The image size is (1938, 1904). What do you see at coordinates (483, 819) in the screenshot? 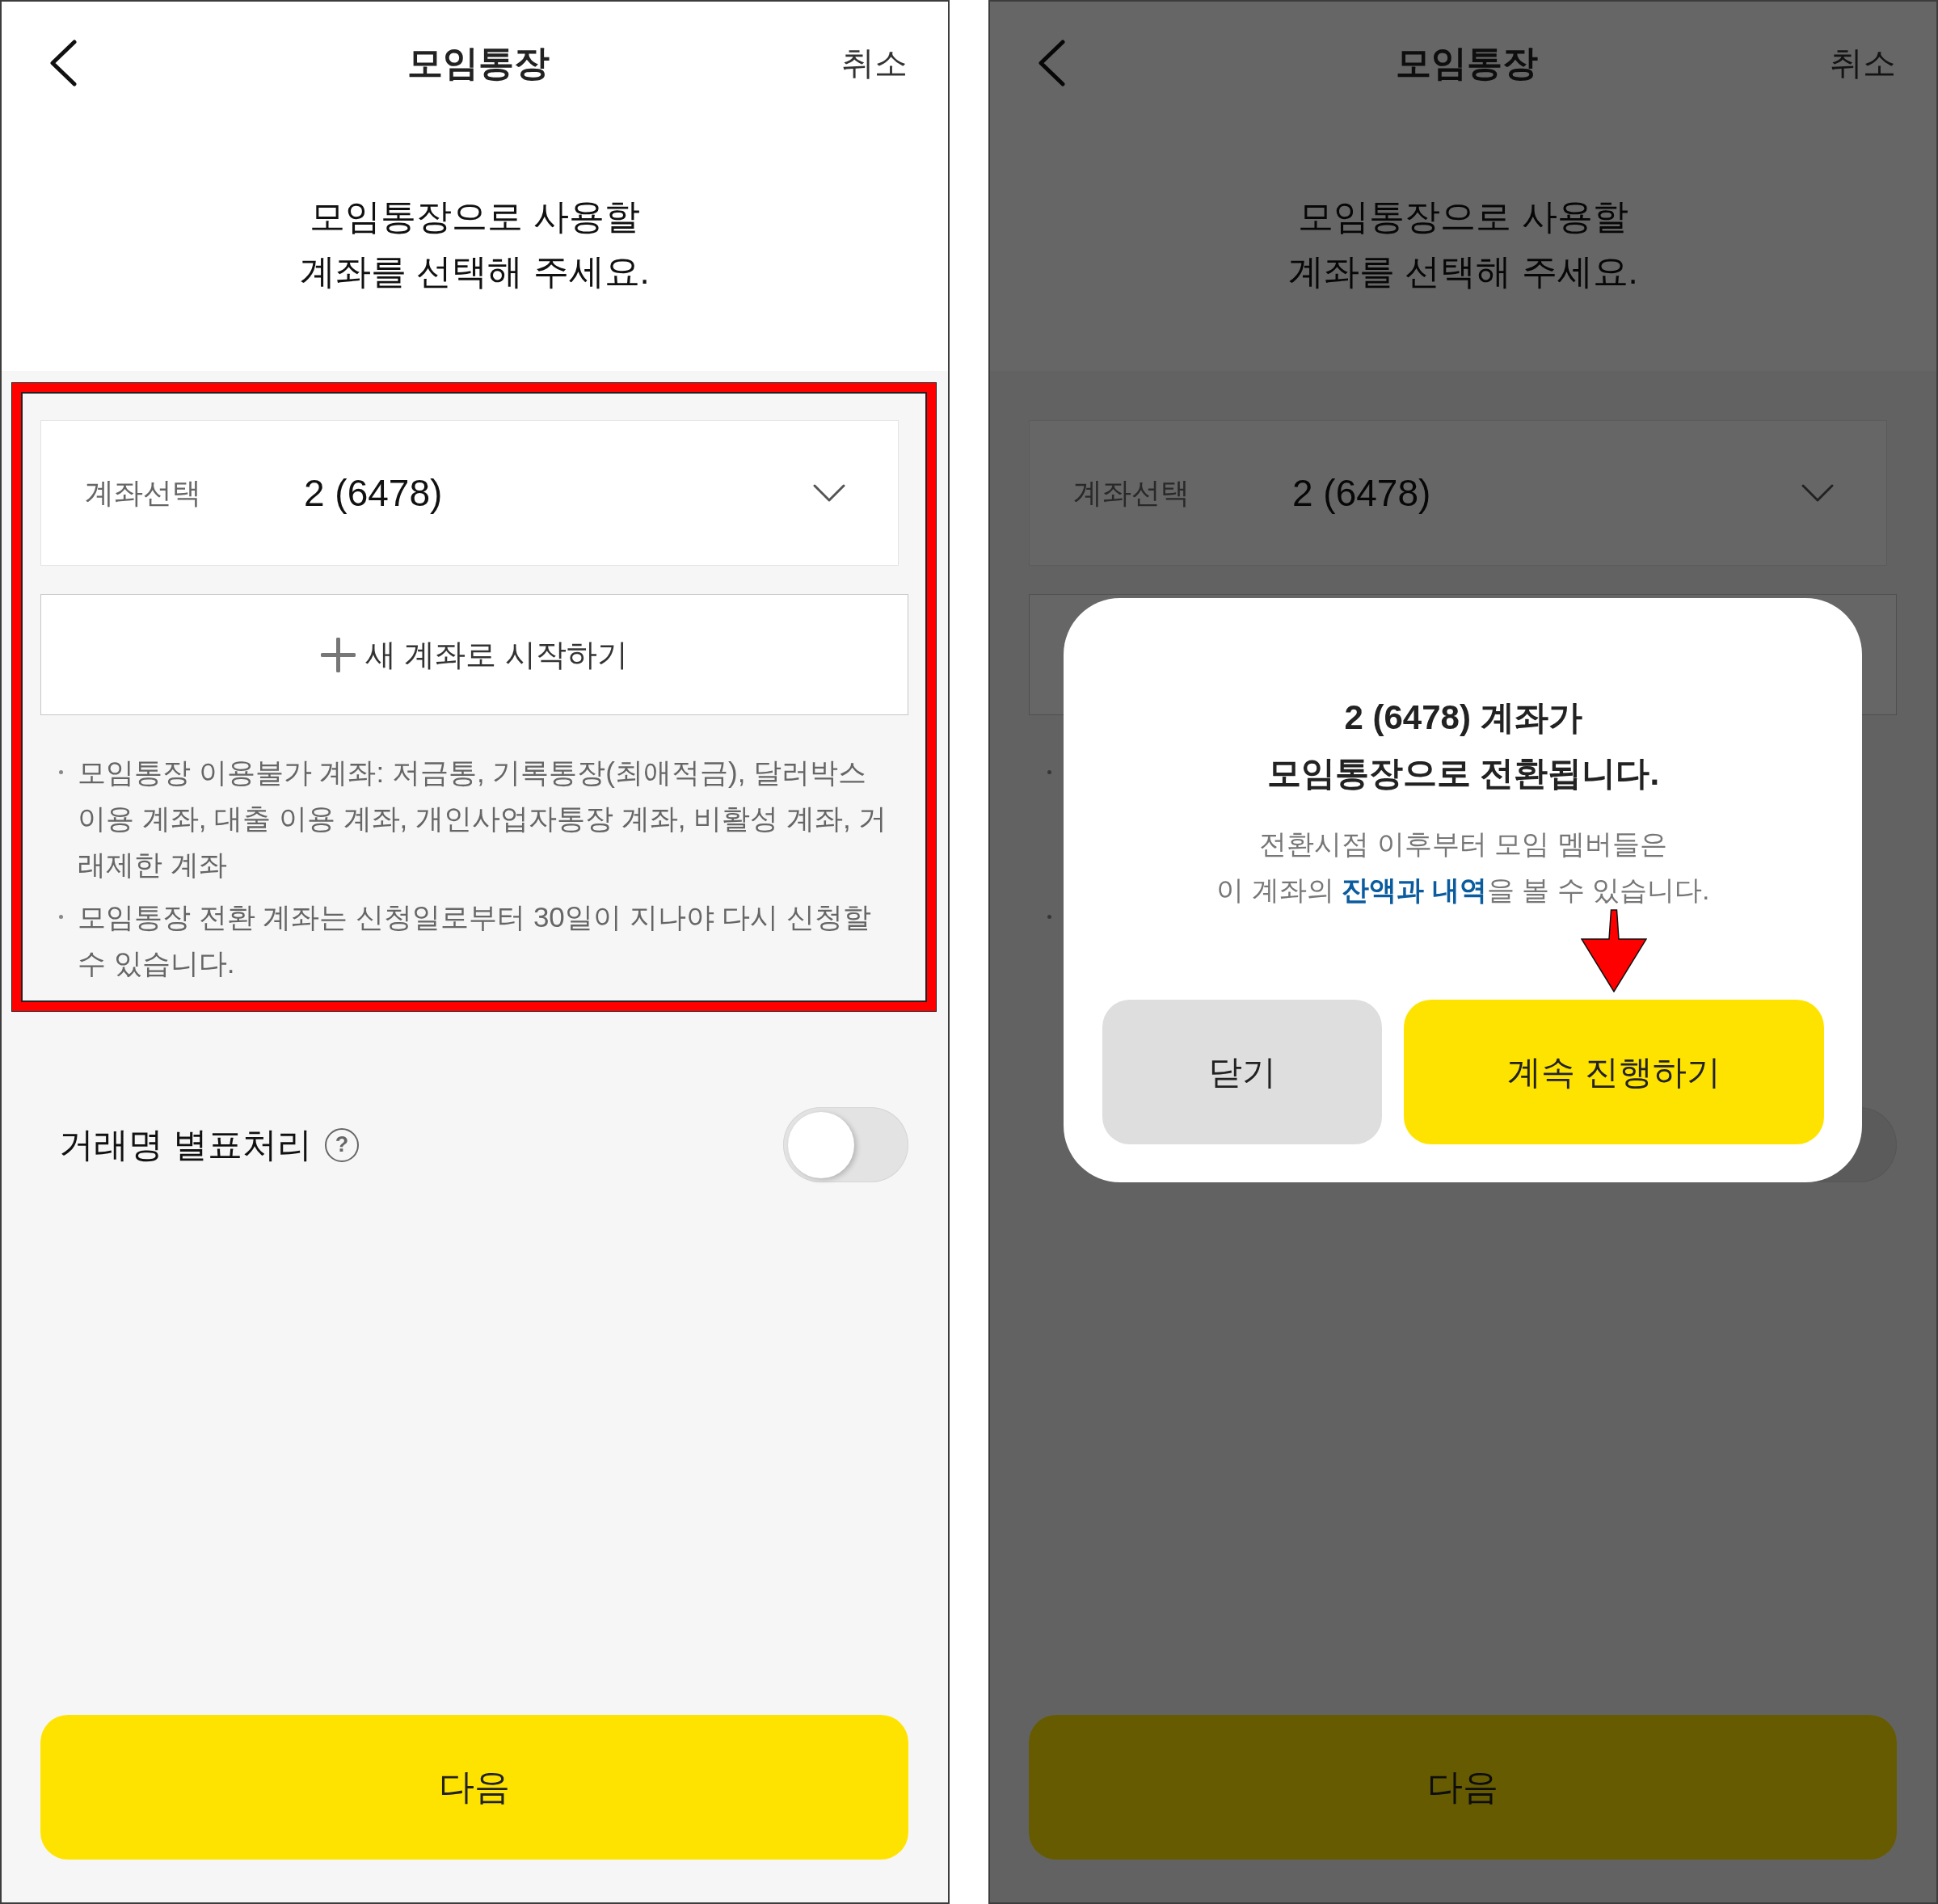
I see `note-text: 모임통장 이용불가 계좌: 저금통, 기록통장(최애적금), 달러박스 이용 계좌, 대출 이용 계좌, 개인사업자통장 계좌, 비활성 계좌, 거래제한 계좌` at bounding box center [483, 819].